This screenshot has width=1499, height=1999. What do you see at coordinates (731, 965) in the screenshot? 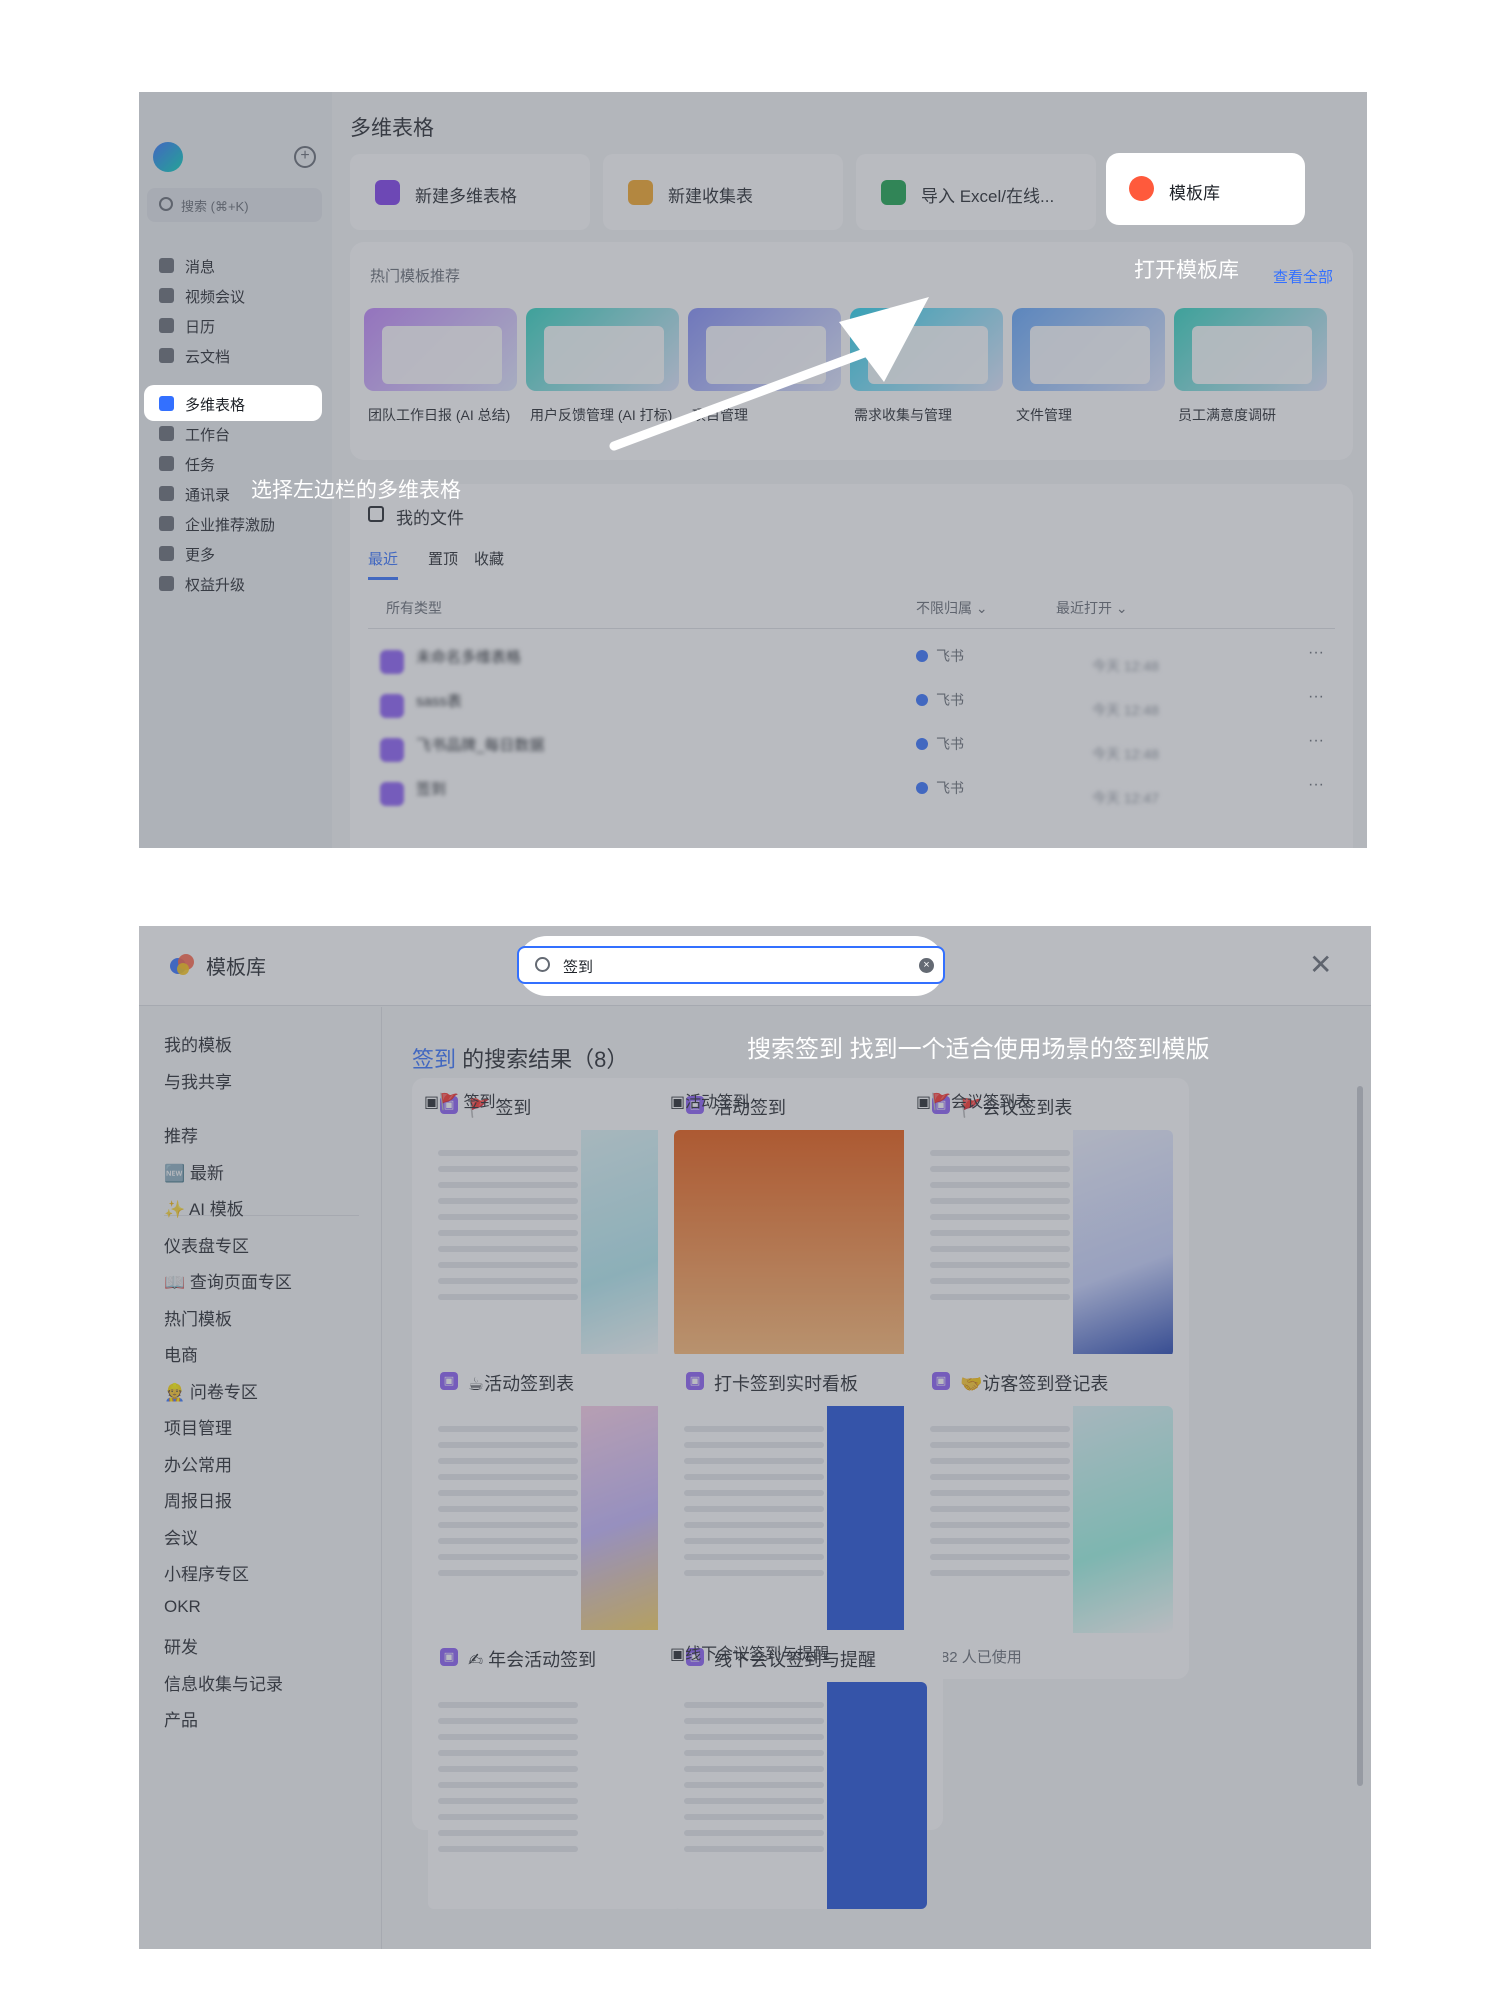
I see `template-search-input: 签到 ×` at bounding box center [731, 965].